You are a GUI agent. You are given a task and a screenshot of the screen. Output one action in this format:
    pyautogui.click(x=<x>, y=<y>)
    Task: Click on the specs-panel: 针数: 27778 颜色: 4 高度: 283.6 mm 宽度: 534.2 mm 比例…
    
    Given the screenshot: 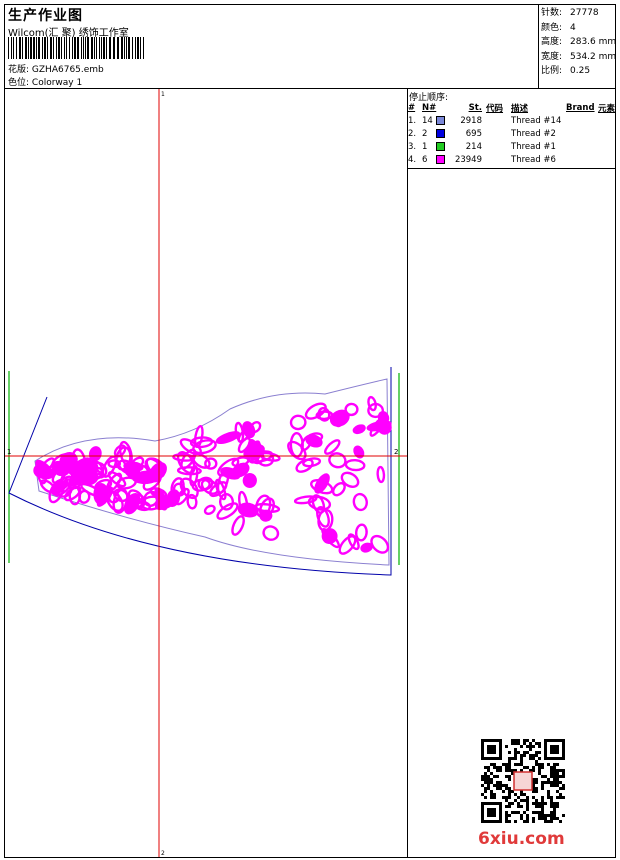 What is the action you would take?
    pyautogui.click(x=578, y=42)
    